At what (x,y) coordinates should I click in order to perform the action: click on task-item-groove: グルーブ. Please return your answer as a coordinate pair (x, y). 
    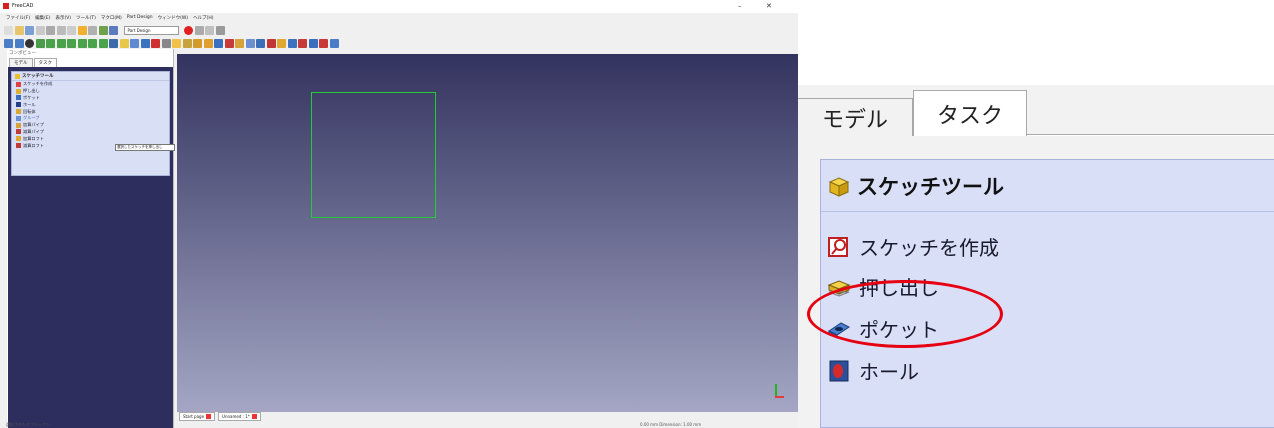
    Looking at the image, I should click on (90, 118).